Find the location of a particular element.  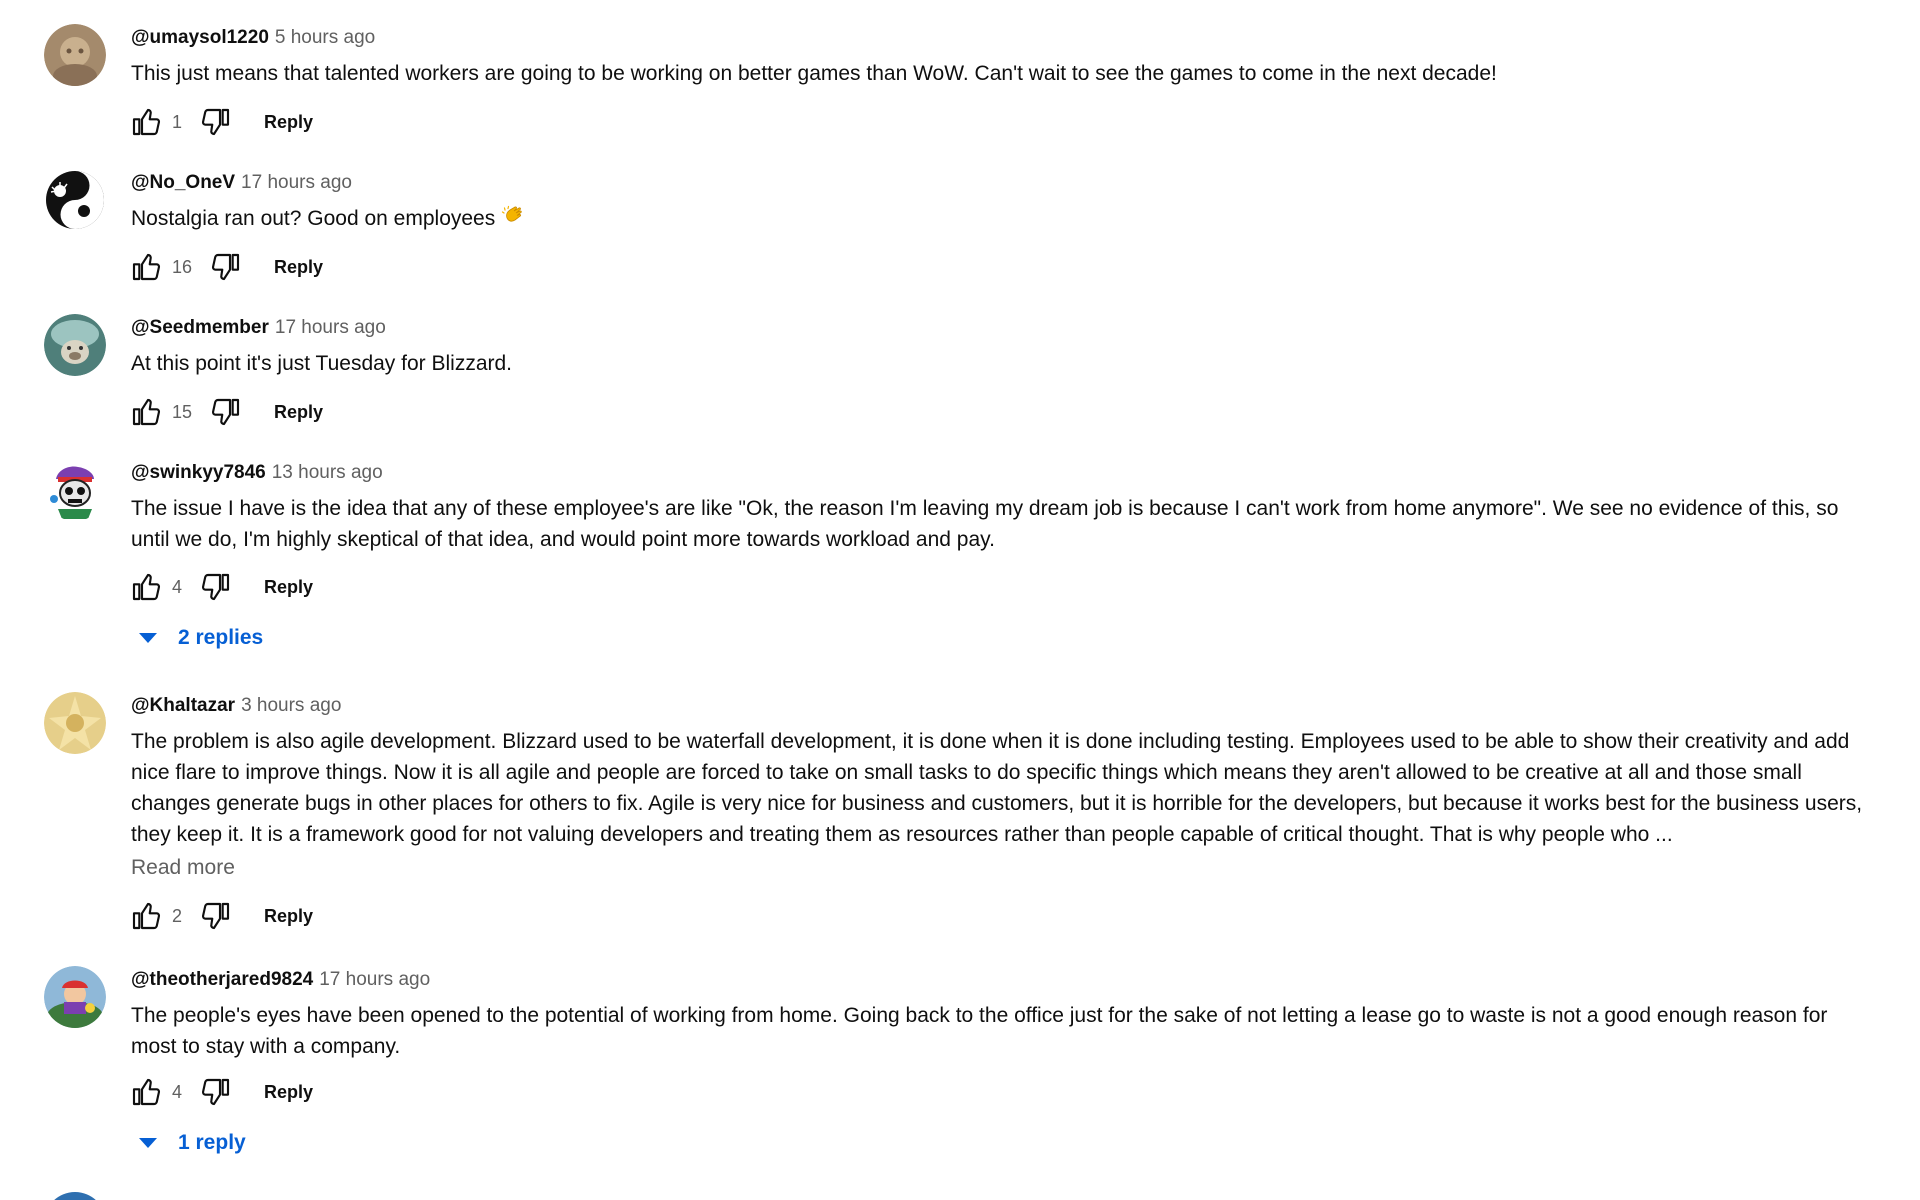

comment-timestamp: 5 hours ago is located at coordinates (325, 37).